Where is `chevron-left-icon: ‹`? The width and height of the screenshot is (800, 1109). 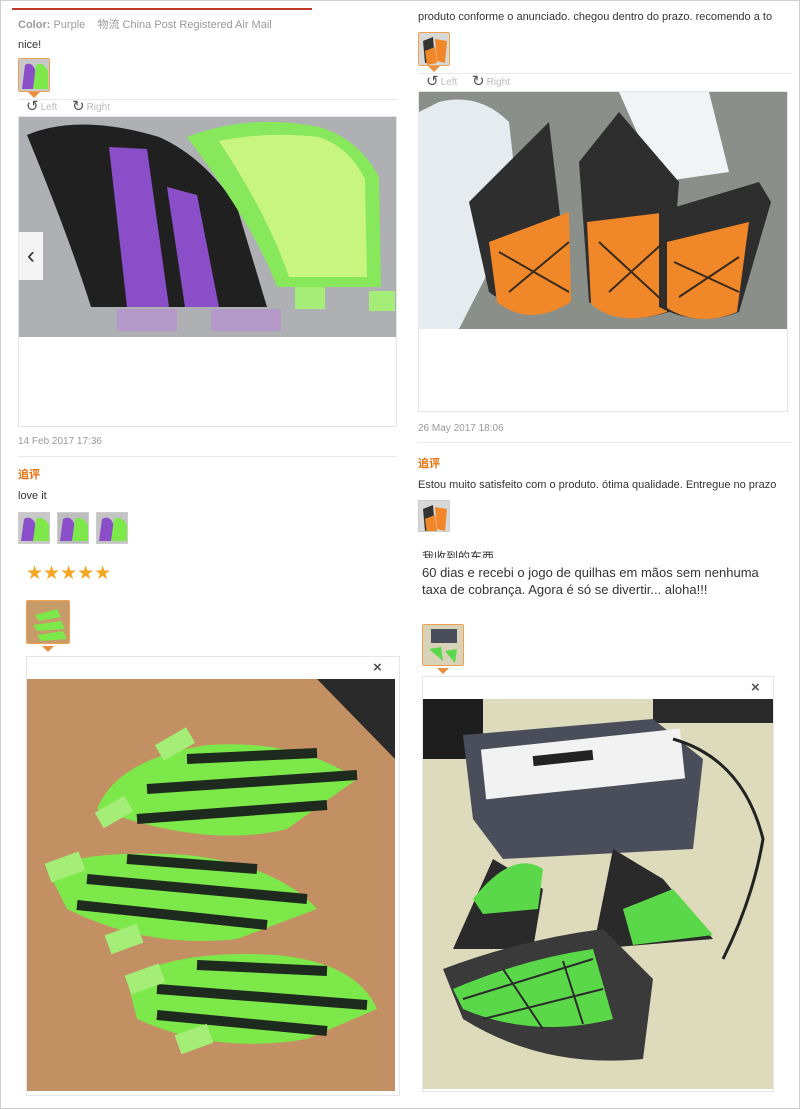 chevron-left-icon: ‹ is located at coordinates (31, 255).